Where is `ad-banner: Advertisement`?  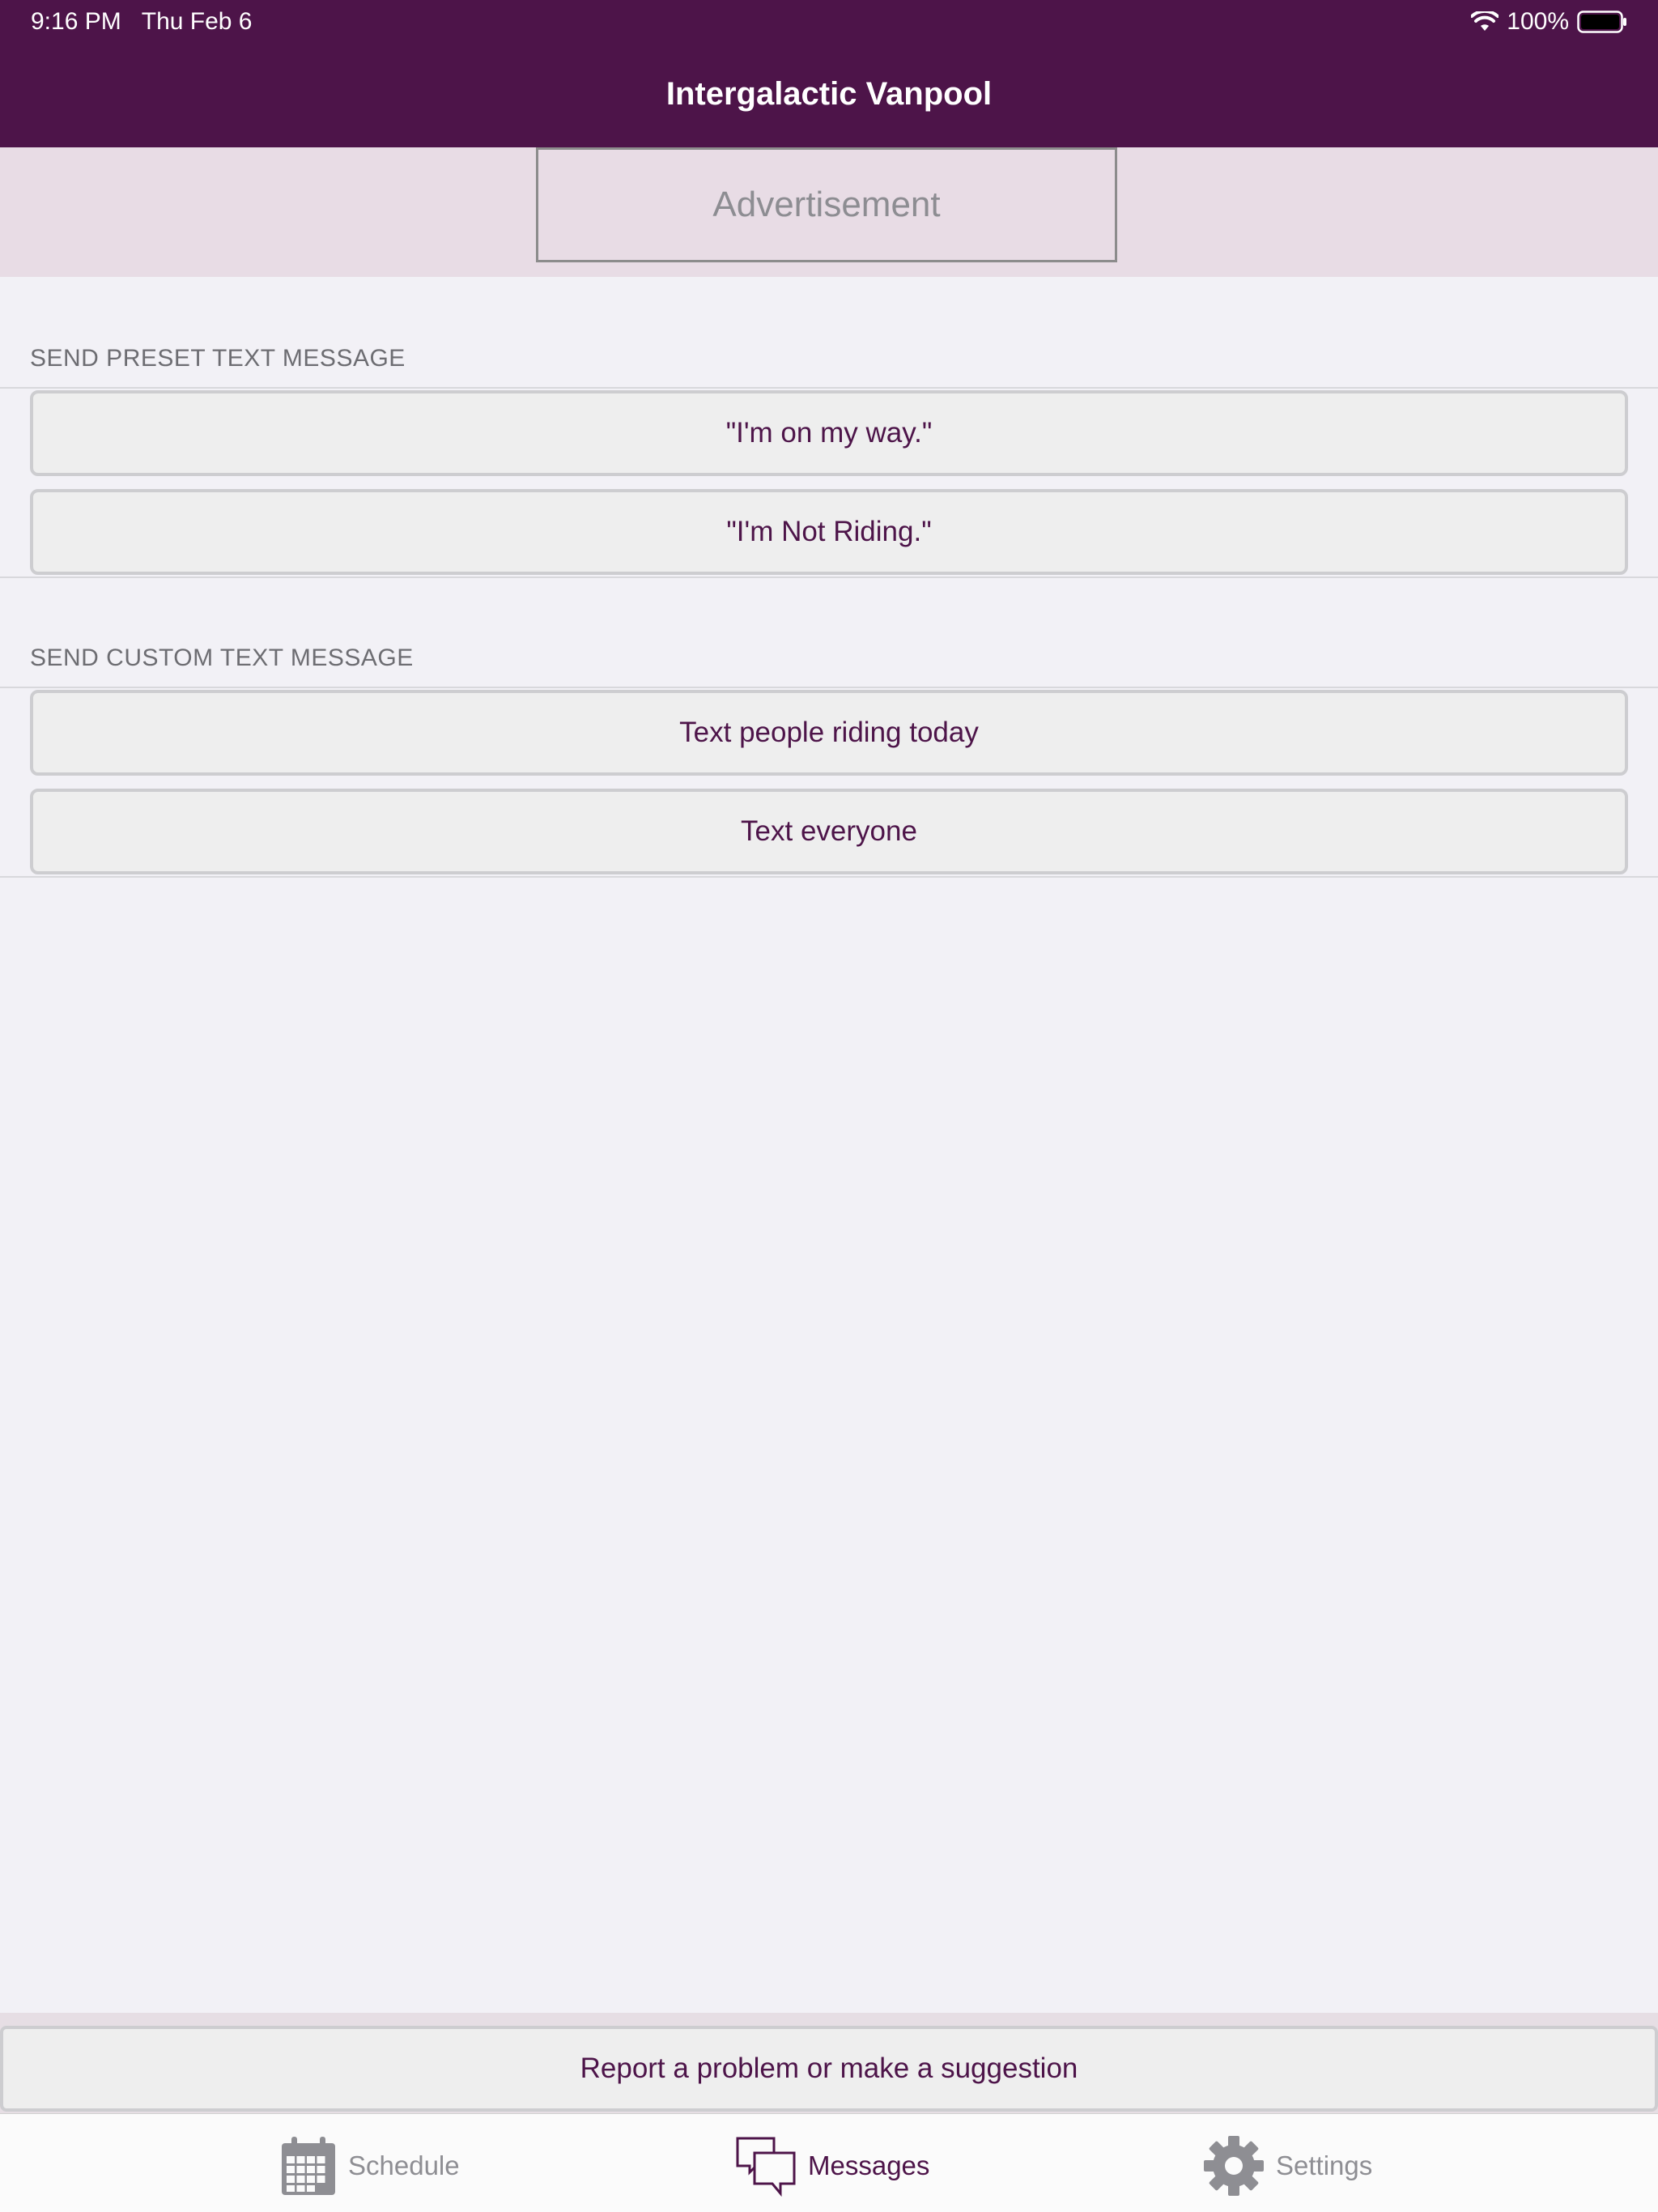
ad-banner: Advertisement is located at coordinates (829, 212).